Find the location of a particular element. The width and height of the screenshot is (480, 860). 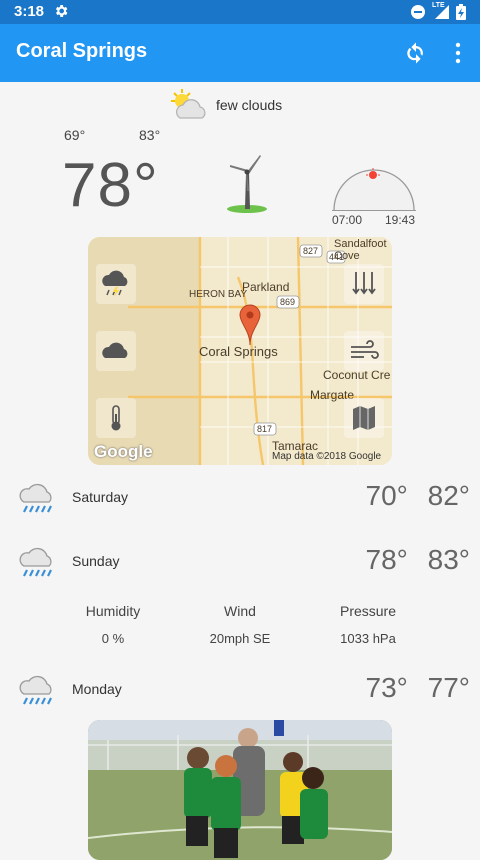

gear-icon is located at coordinates (61, 11).